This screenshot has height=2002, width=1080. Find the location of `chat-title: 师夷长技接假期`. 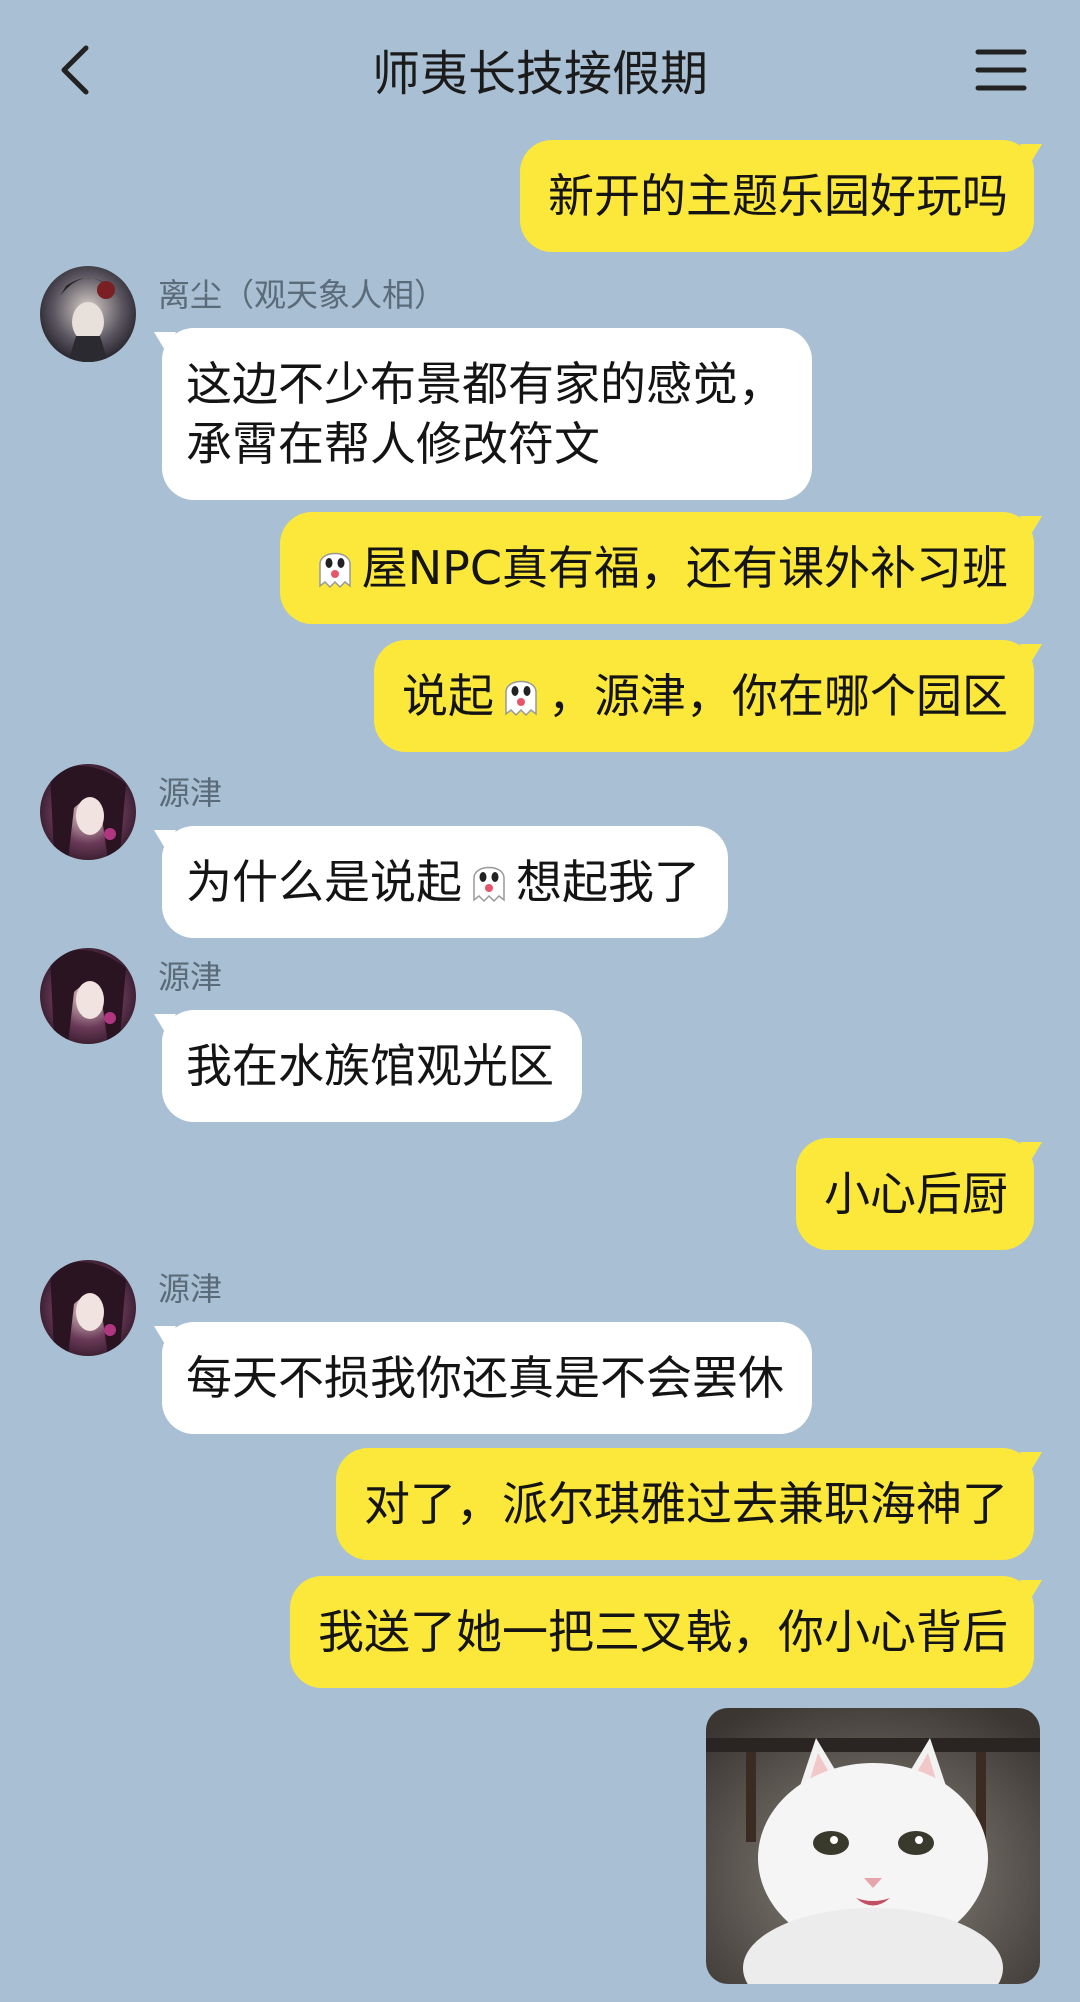

chat-title: 师夷长技接假期 is located at coordinates (539, 74).